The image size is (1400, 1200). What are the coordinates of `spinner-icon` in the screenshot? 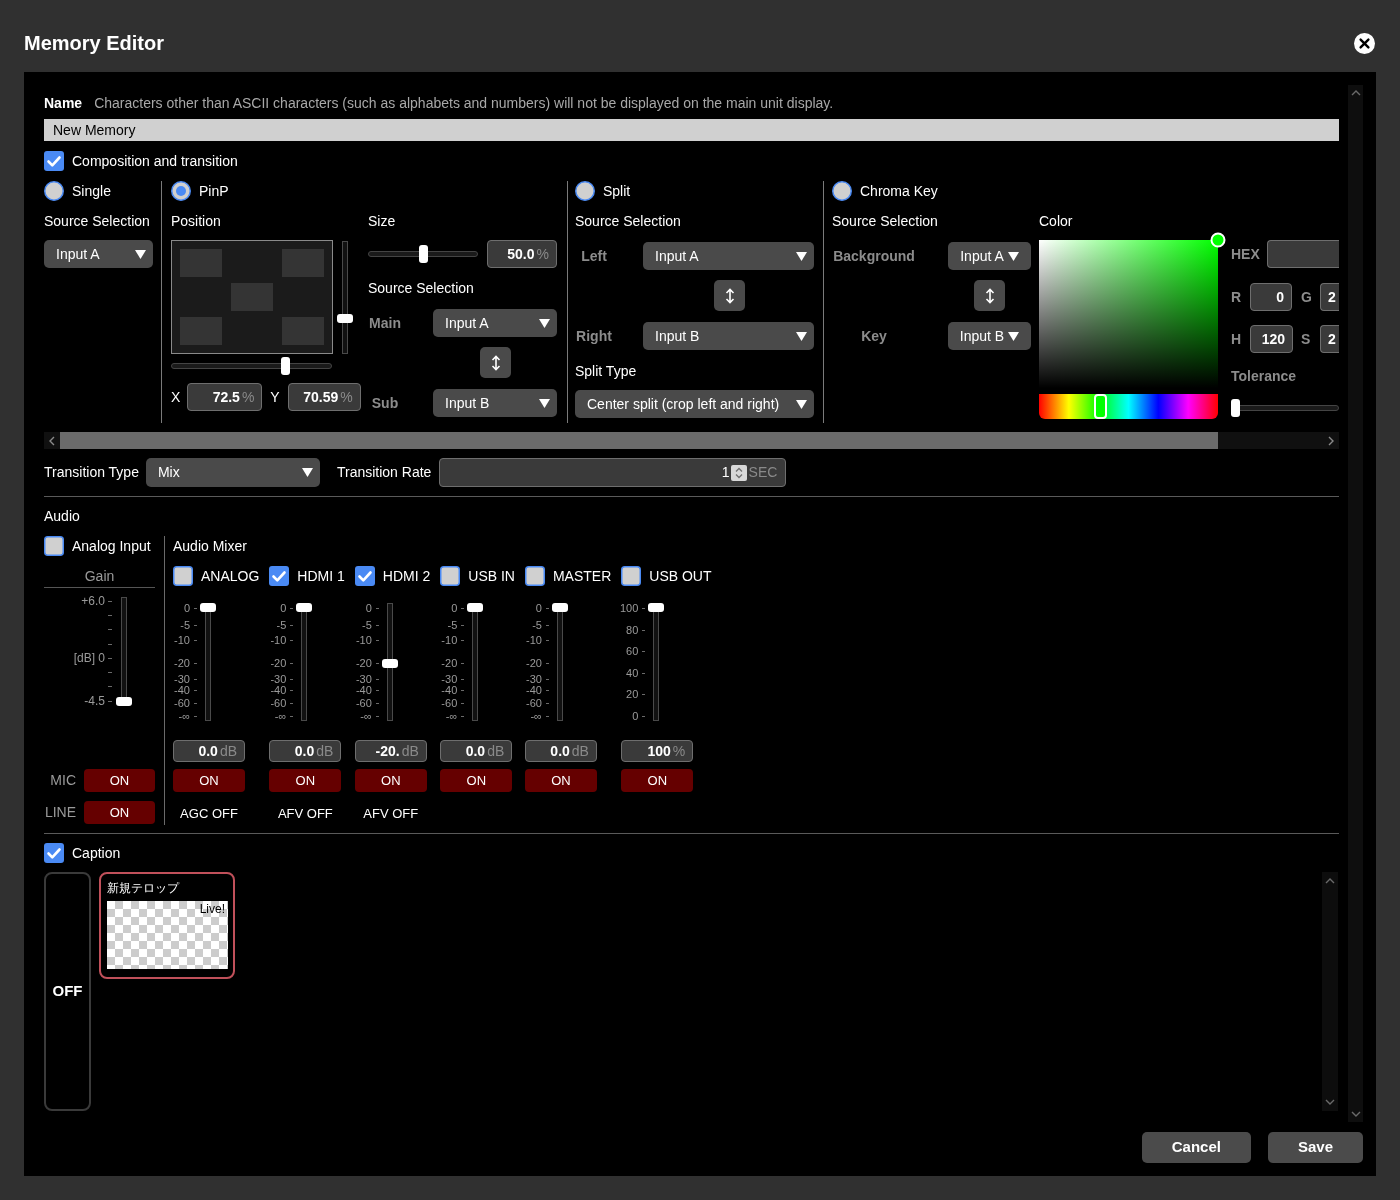 It's located at (738, 472).